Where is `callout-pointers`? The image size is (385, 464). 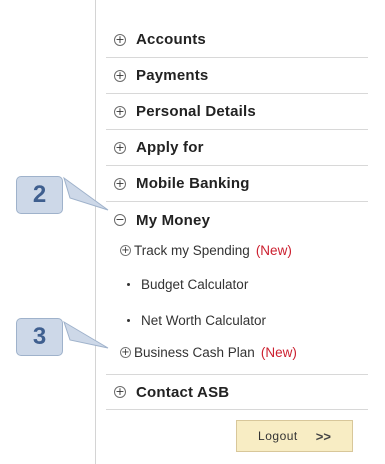 callout-pointers is located at coordinates (86, 262).